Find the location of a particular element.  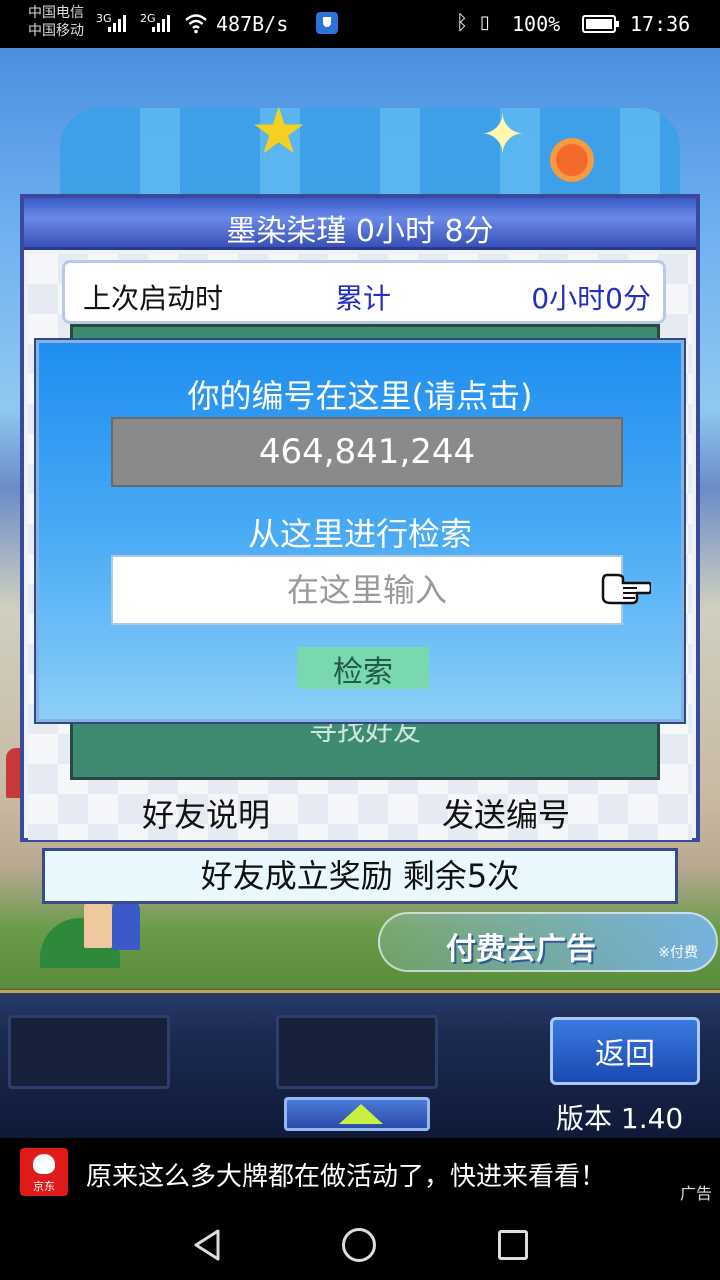

jd-logo-text: 京东 is located at coordinates (44, 1186).